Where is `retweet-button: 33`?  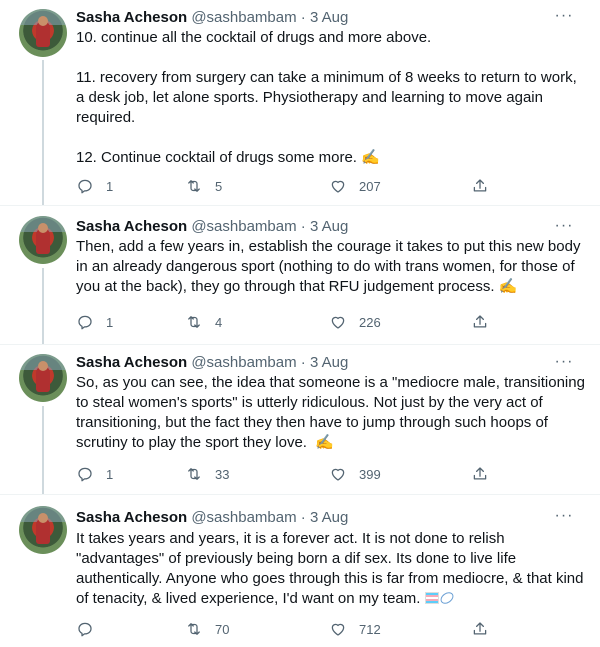 retweet-button: 33 is located at coordinates (207, 474).